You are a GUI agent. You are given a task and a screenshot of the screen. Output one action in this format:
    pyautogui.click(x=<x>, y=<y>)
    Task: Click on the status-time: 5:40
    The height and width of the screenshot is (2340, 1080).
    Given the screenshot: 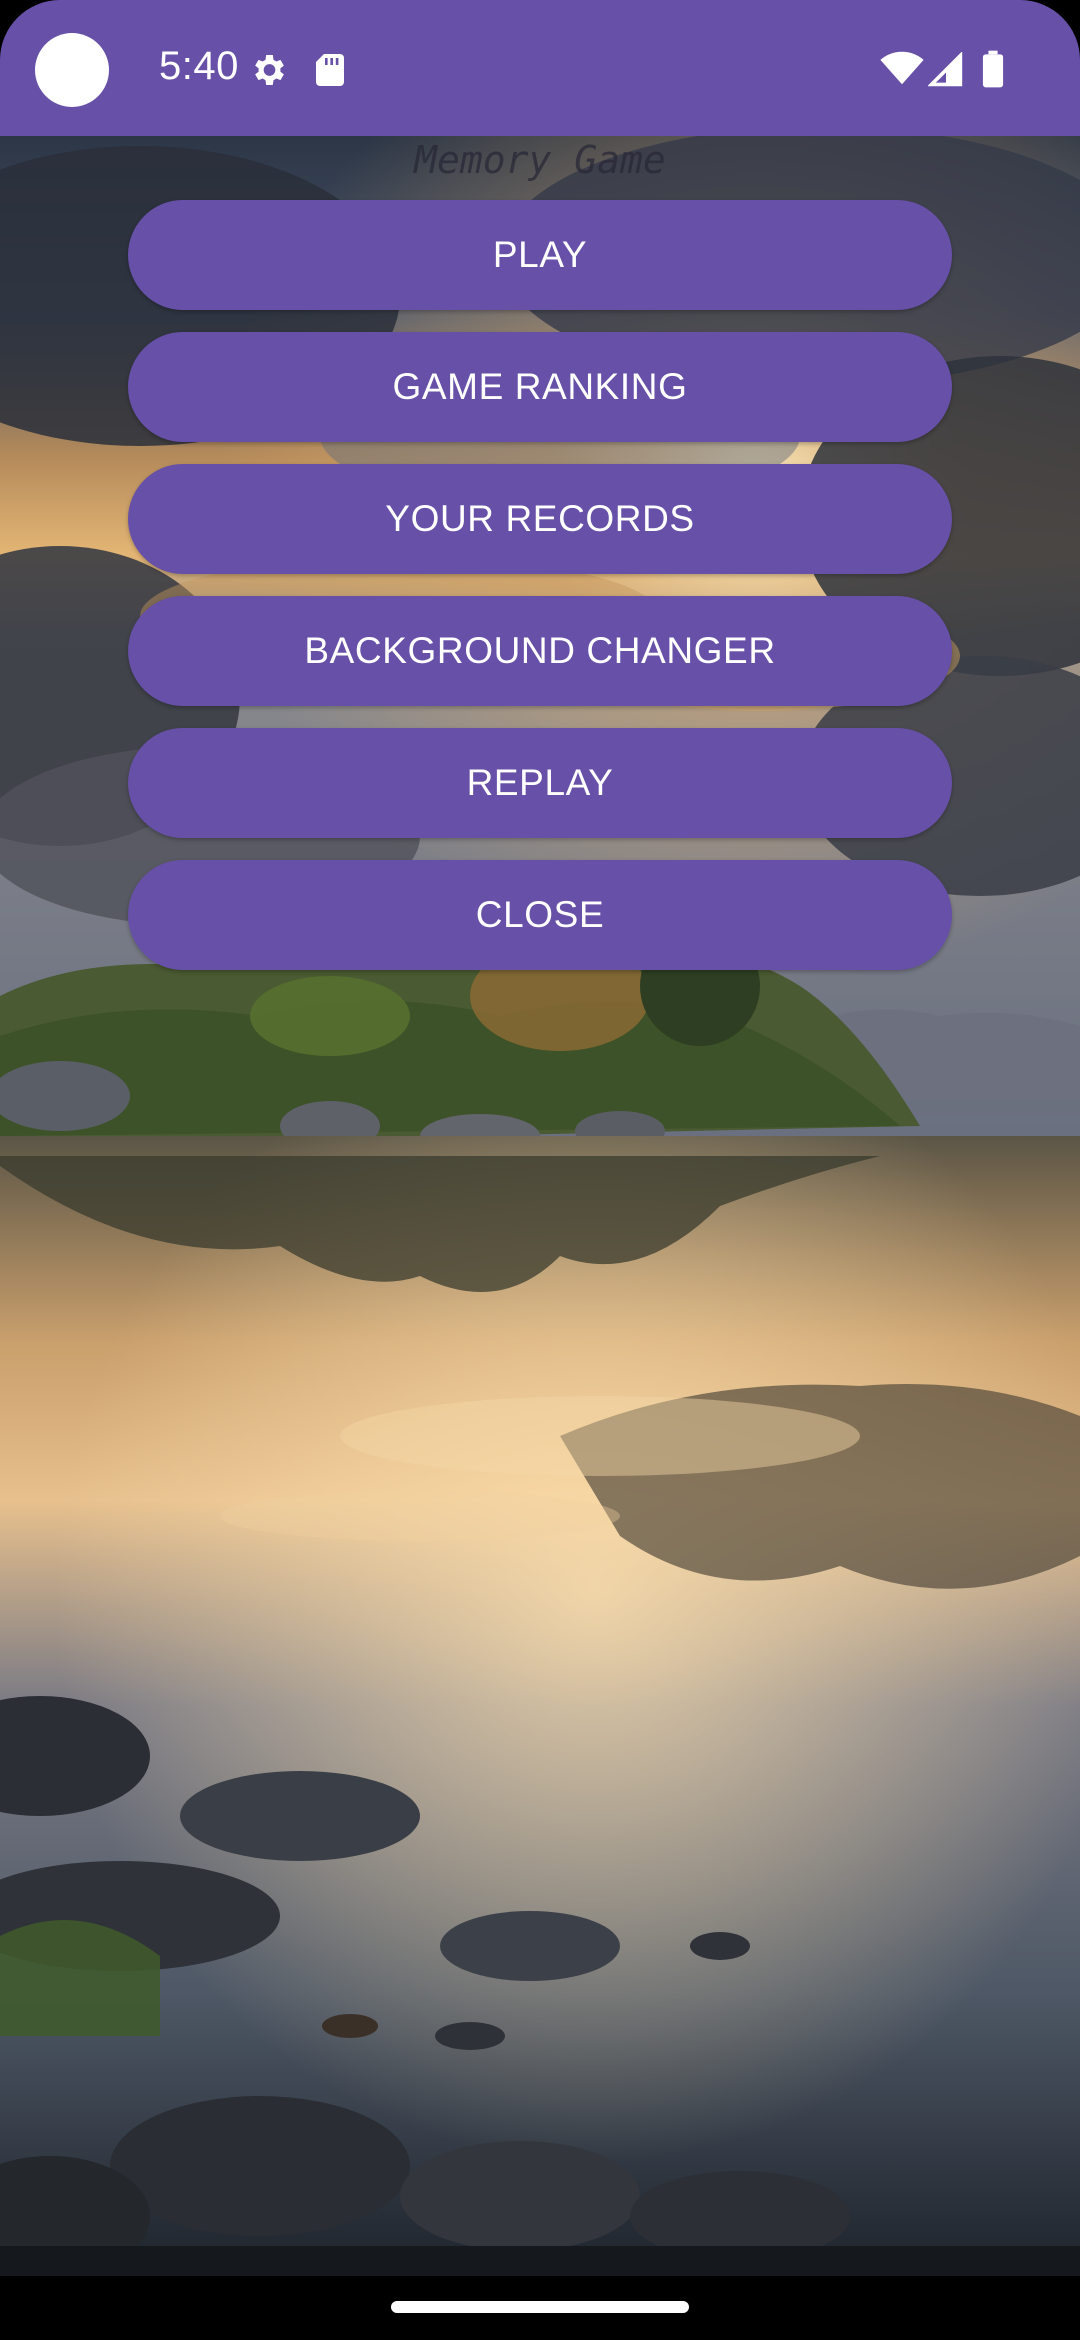 What is the action you would take?
    pyautogui.click(x=199, y=66)
    